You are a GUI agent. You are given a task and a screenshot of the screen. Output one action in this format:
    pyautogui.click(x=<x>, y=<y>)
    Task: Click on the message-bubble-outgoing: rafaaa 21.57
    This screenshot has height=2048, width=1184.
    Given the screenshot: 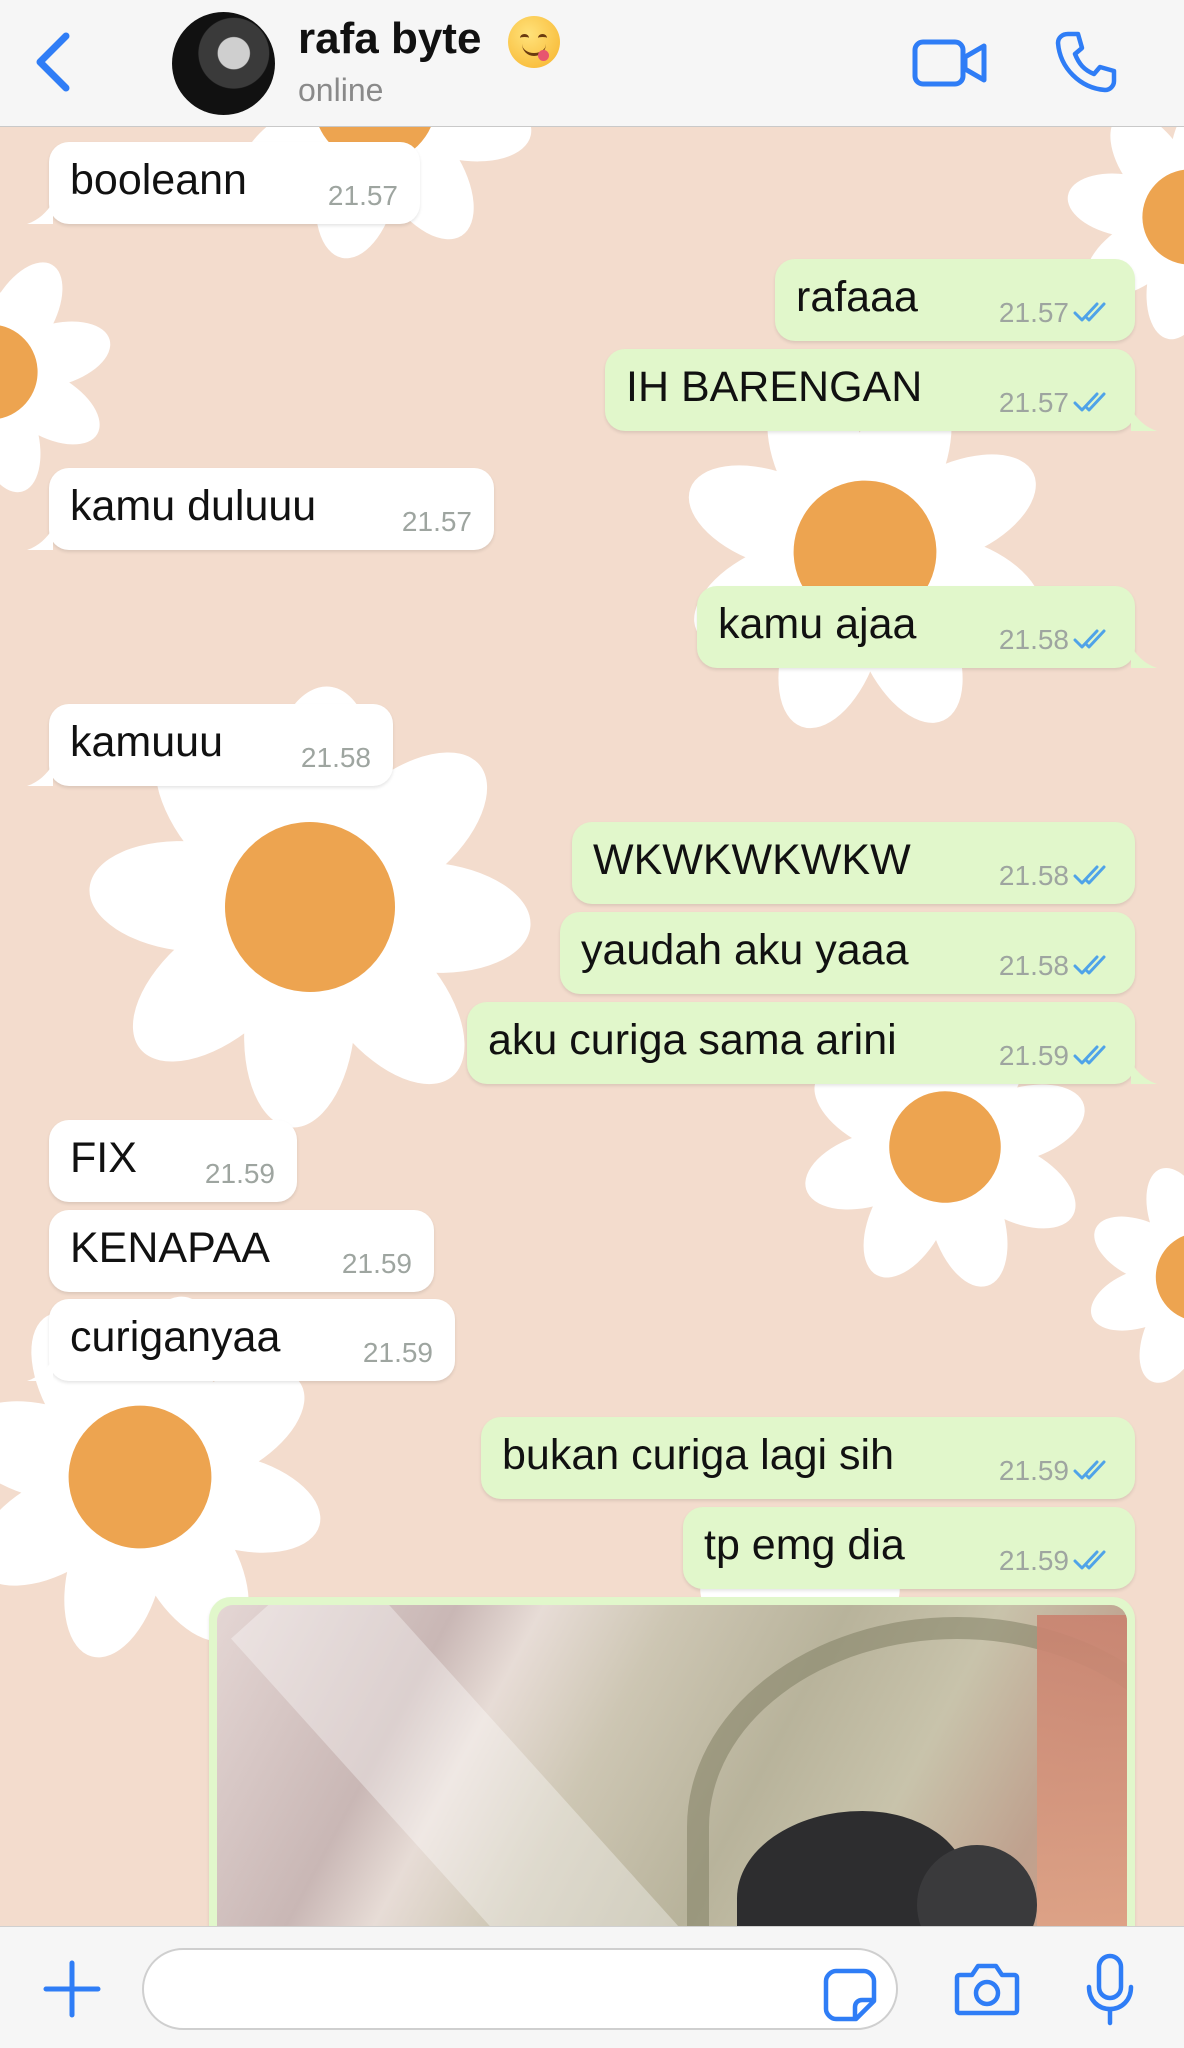 What is the action you would take?
    pyautogui.click(x=955, y=300)
    